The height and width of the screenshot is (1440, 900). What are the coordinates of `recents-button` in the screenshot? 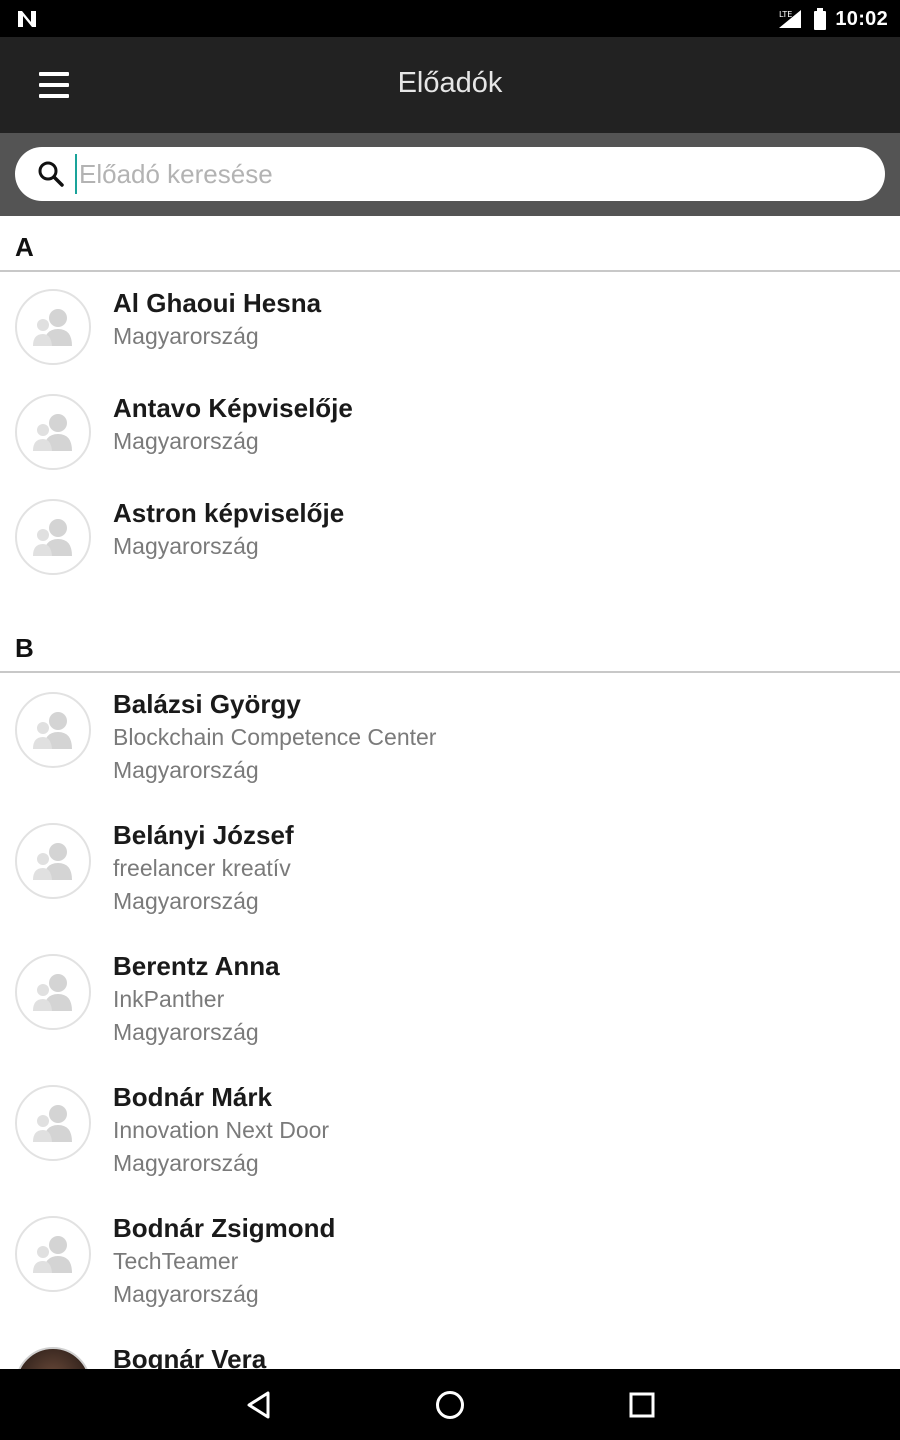 It's located at (642, 1405).